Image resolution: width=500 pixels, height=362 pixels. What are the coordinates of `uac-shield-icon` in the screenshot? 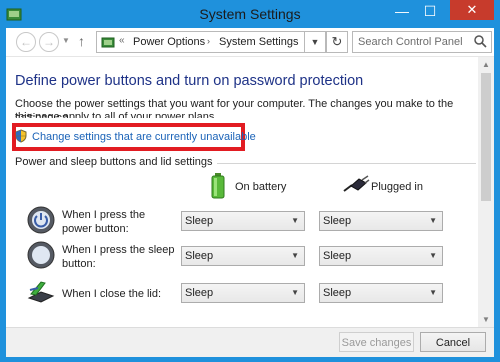 It's located at (21, 136).